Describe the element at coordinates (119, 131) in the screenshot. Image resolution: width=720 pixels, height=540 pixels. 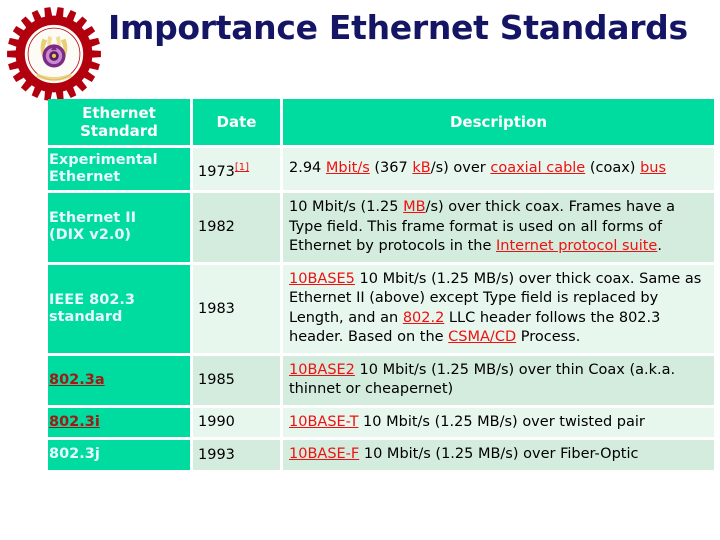
I see `column-header-line2: Standard` at that location.